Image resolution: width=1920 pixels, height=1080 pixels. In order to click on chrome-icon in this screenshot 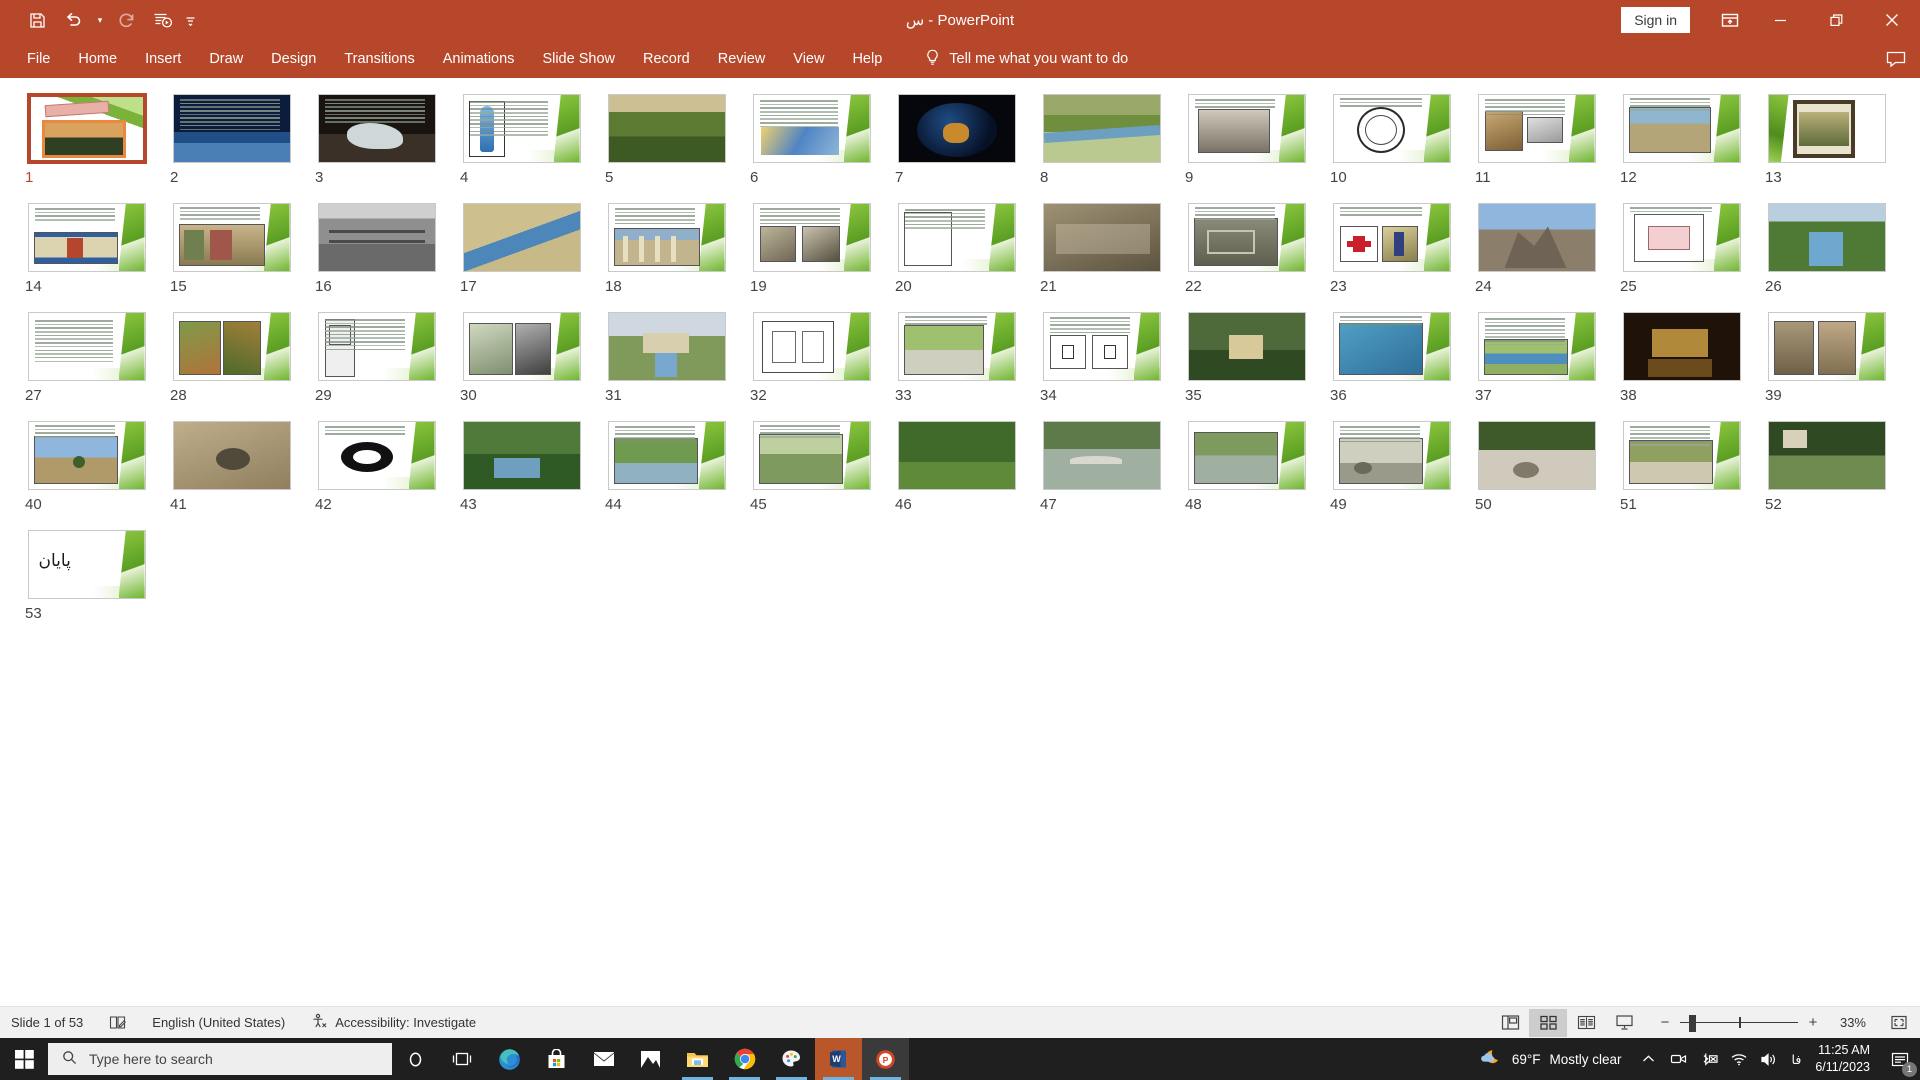, I will do `click(744, 1059)`.